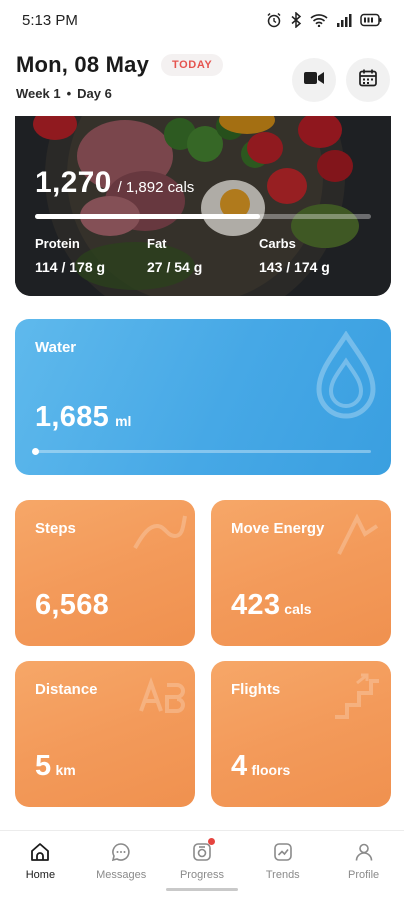  I want to click on home-indicator, so click(202, 889).